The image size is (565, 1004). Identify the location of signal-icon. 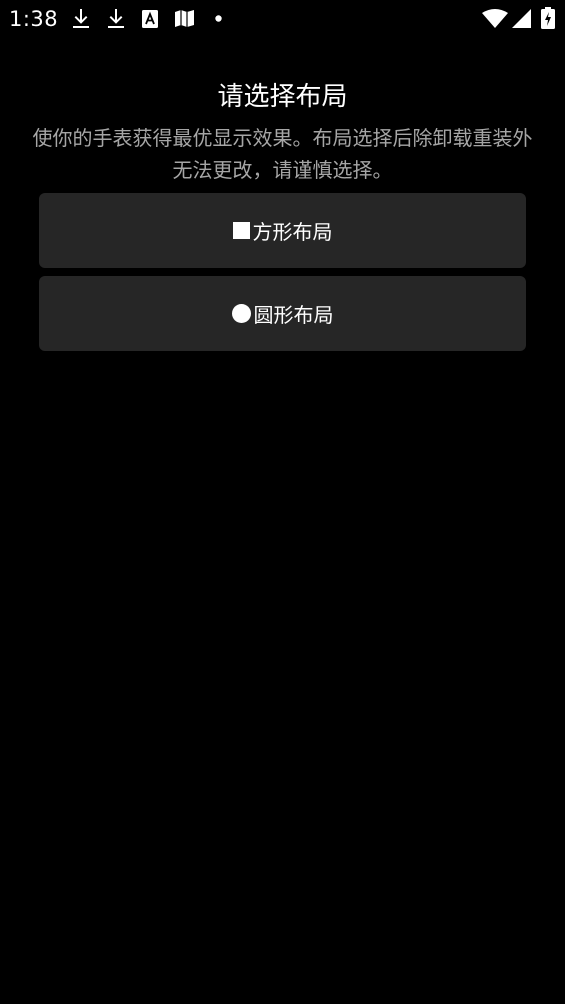
(521, 18).